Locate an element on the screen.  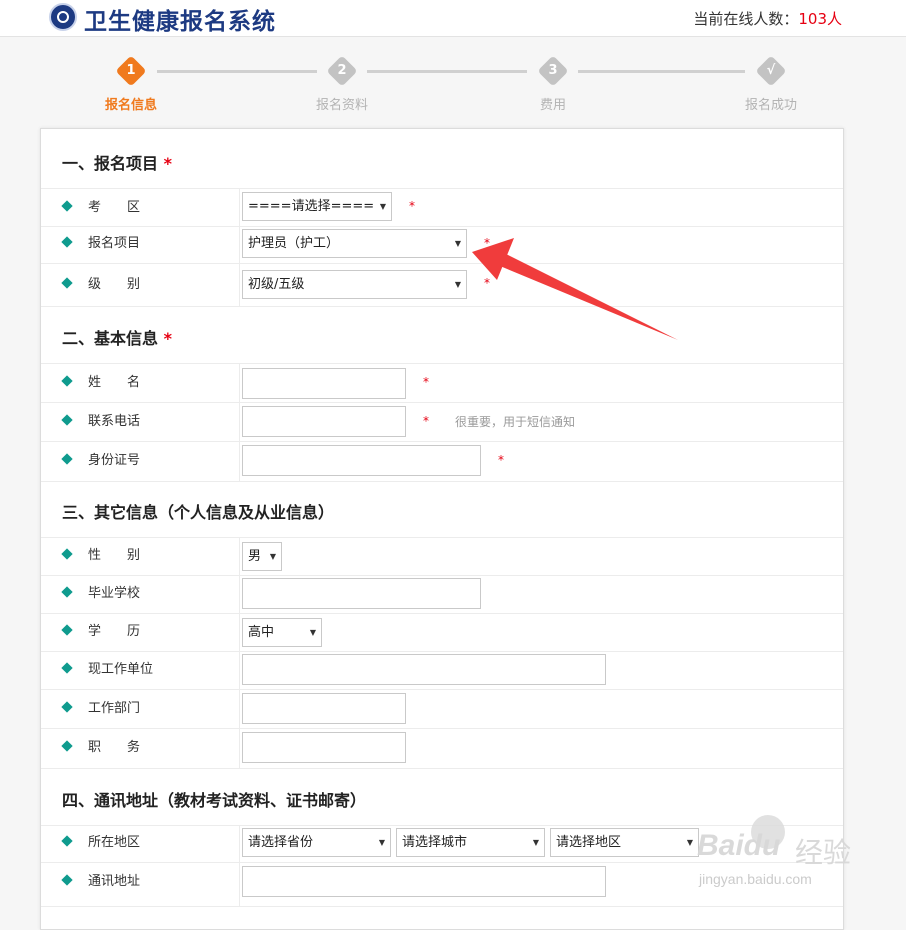
step-2-label: 报名资料 is located at coordinates (341, 105).